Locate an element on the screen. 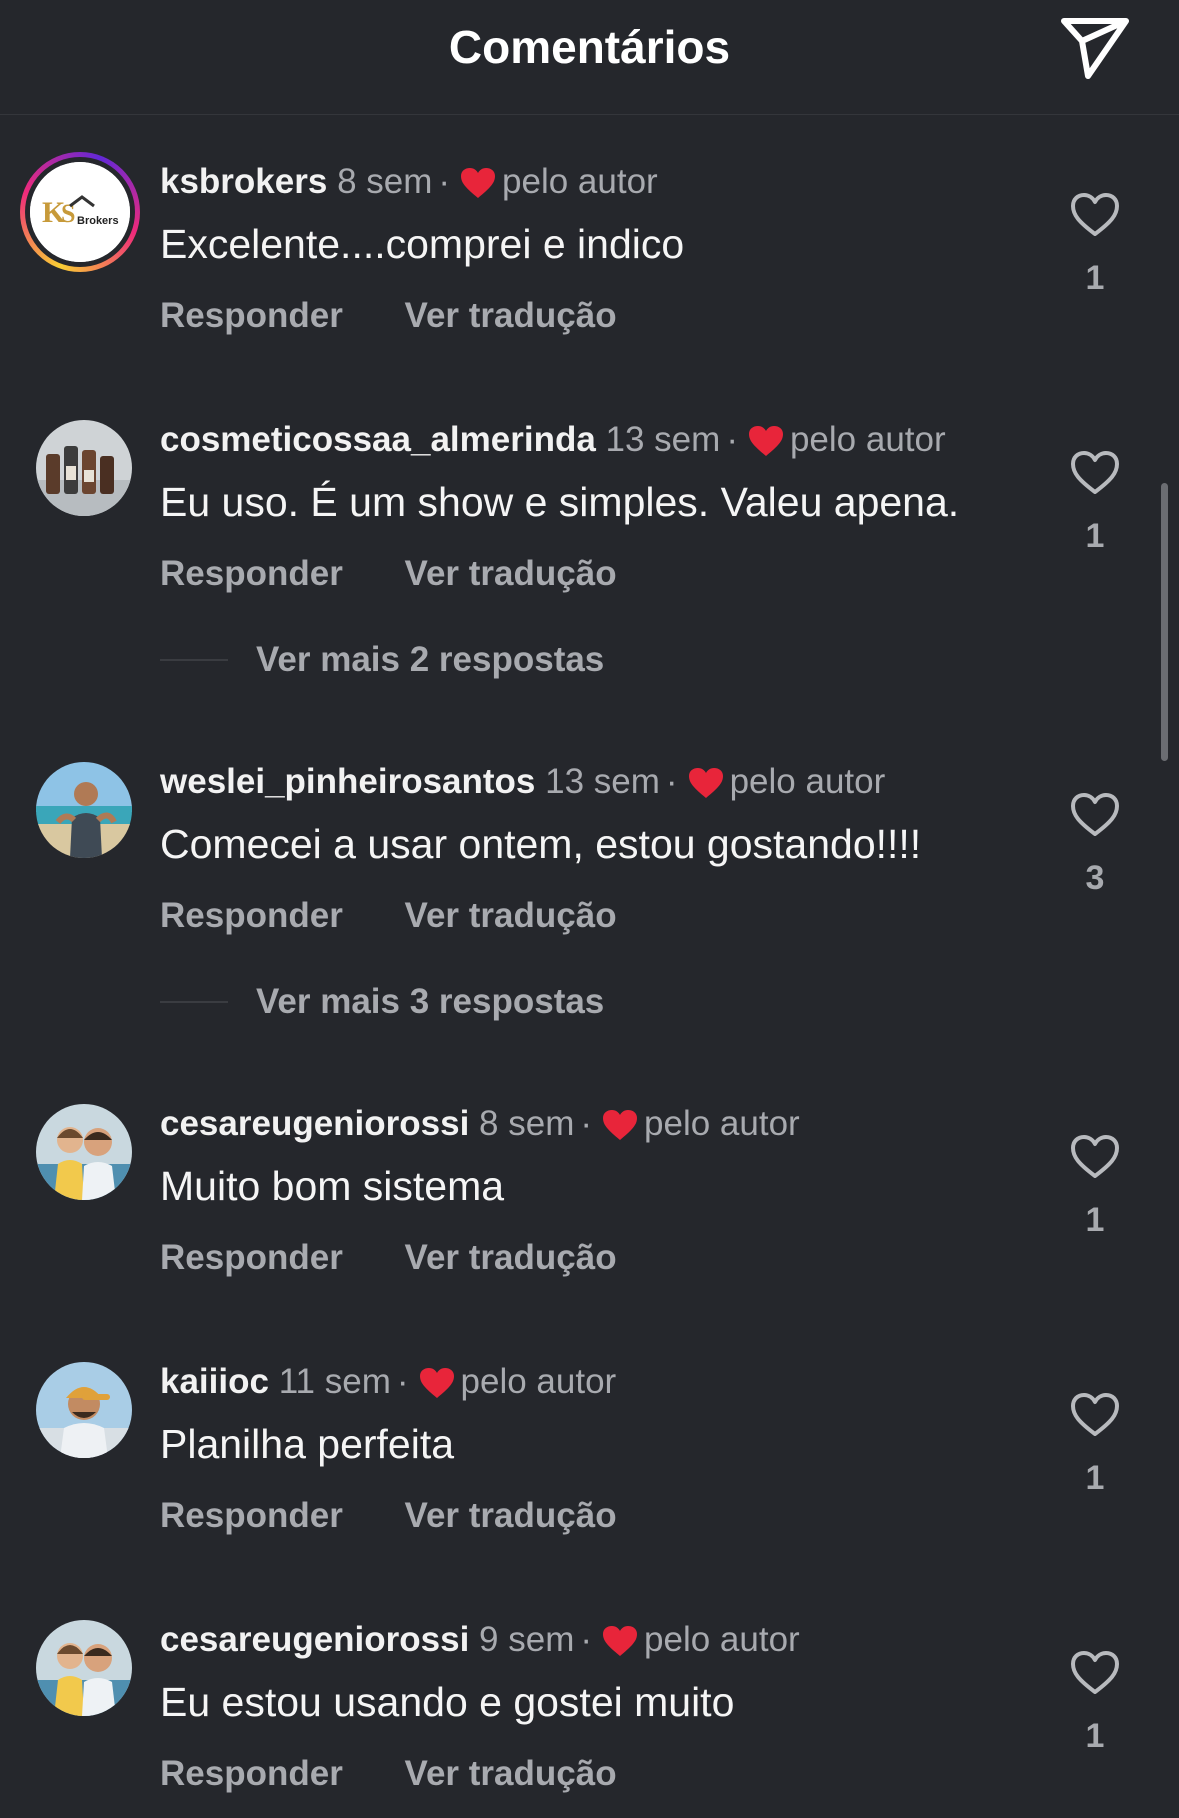 This screenshot has width=1179, height=1818. view-more-replies: Ver mais 3 respostas is located at coordinates (382, 1002).